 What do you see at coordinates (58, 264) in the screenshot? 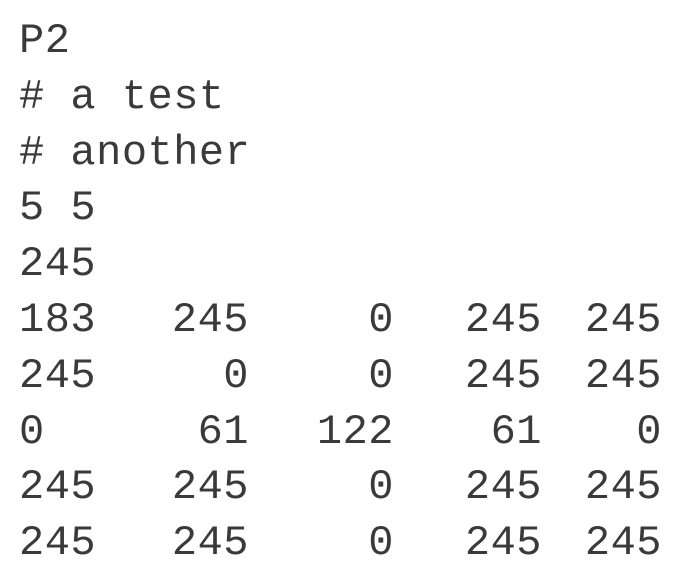
I see `max-value: 245` at bounding box center [58, 264].